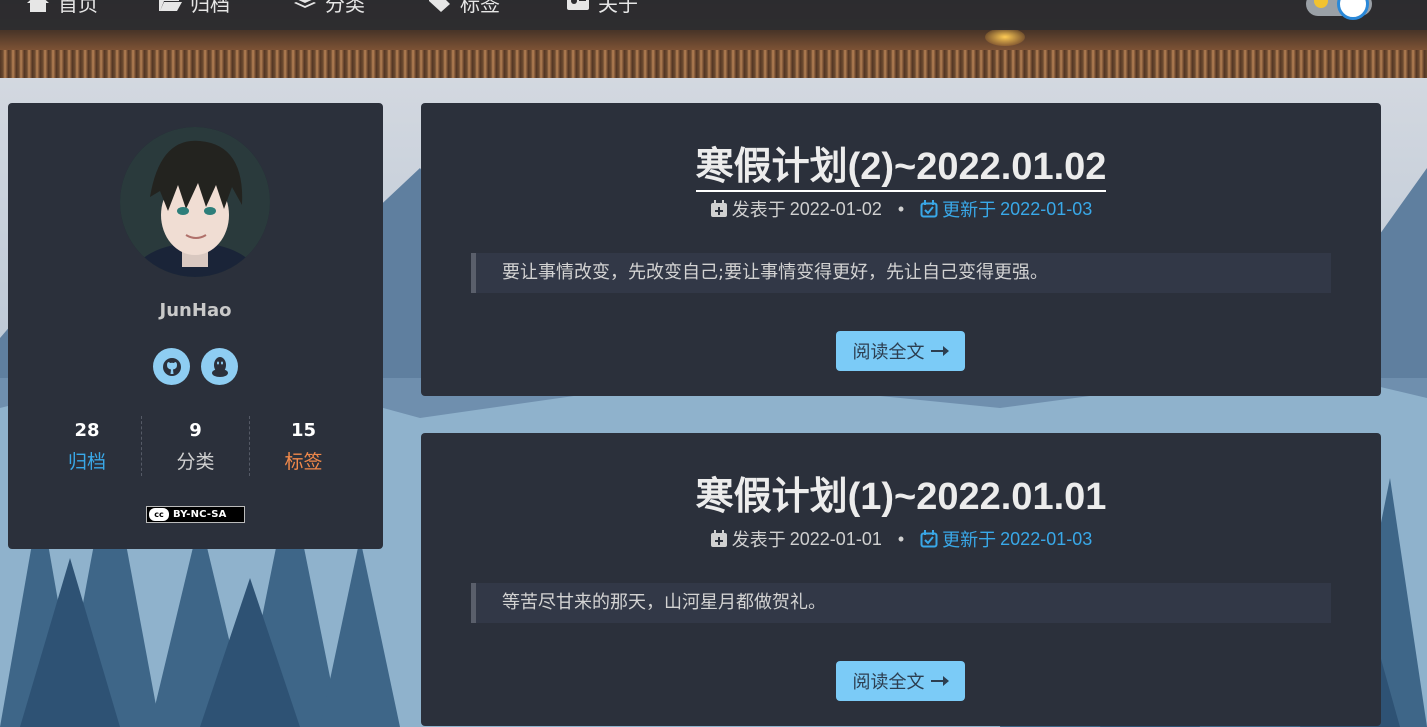 This screenshot has width=1427, height=727. What do you see at coordinates (345, 8) in the screenshot?
I see `nav-categories-label: 分类` at bounding box center [345, 8].